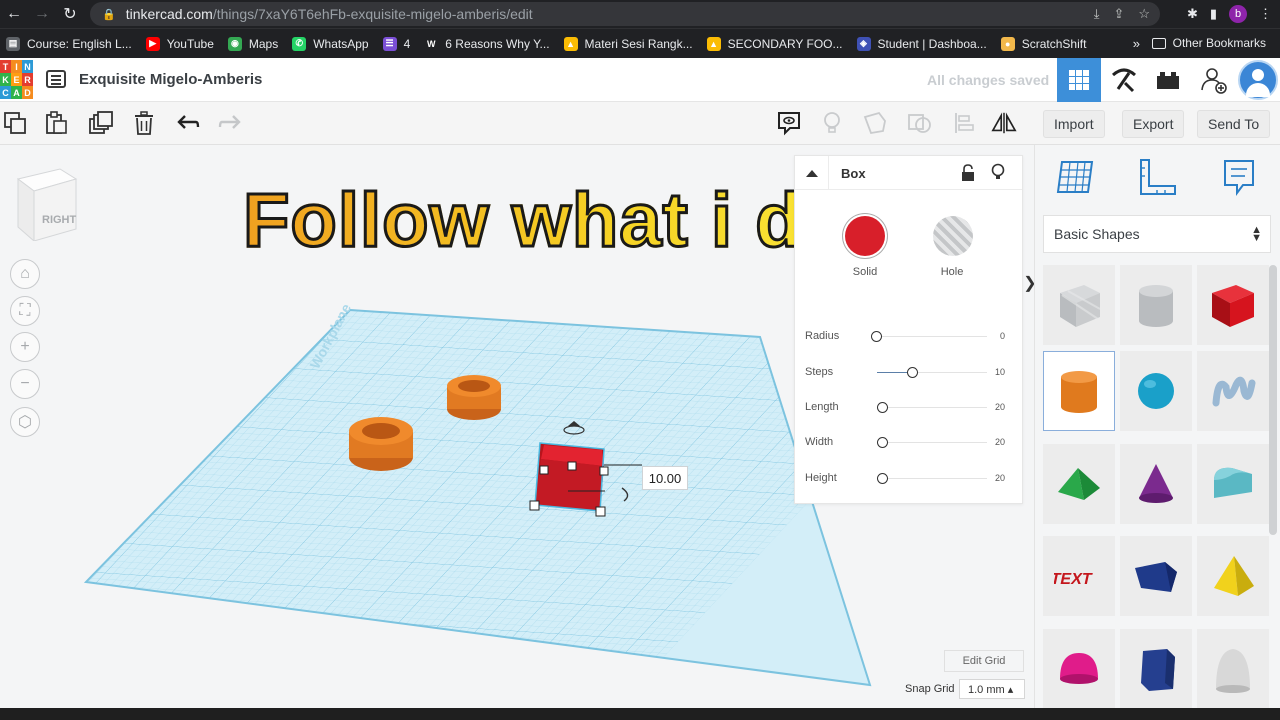 The width and height of the screenshot is (1280, 720). Describe the element at coordinates (25, 422) in the screenshot. I see `perspective-icon: ⬡` at that location.